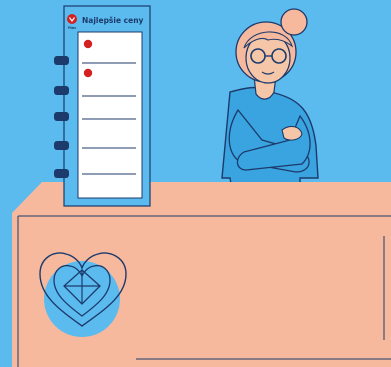 The image size is (391, 367). What do you see at coordinates (292, 133) in the screenshot?
I see `woman-hand` at bounding box center [292, 133].